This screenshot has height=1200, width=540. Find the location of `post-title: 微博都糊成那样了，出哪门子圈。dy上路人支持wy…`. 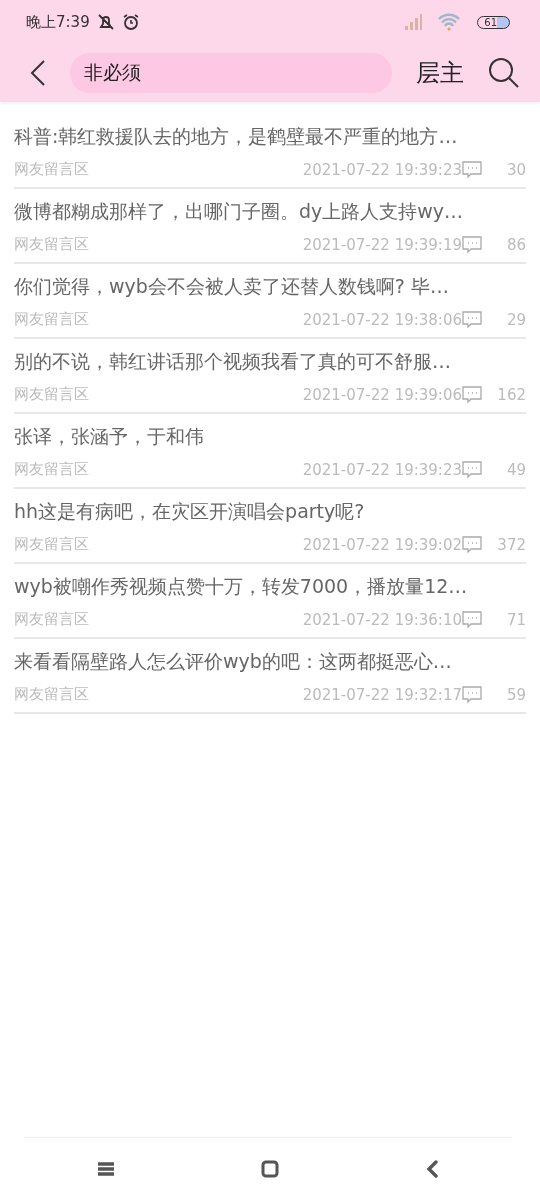

post-title: 微博都糊成那样了，出哪门子圈。dy上路人支持wy… is located at coordinates (270, 212).